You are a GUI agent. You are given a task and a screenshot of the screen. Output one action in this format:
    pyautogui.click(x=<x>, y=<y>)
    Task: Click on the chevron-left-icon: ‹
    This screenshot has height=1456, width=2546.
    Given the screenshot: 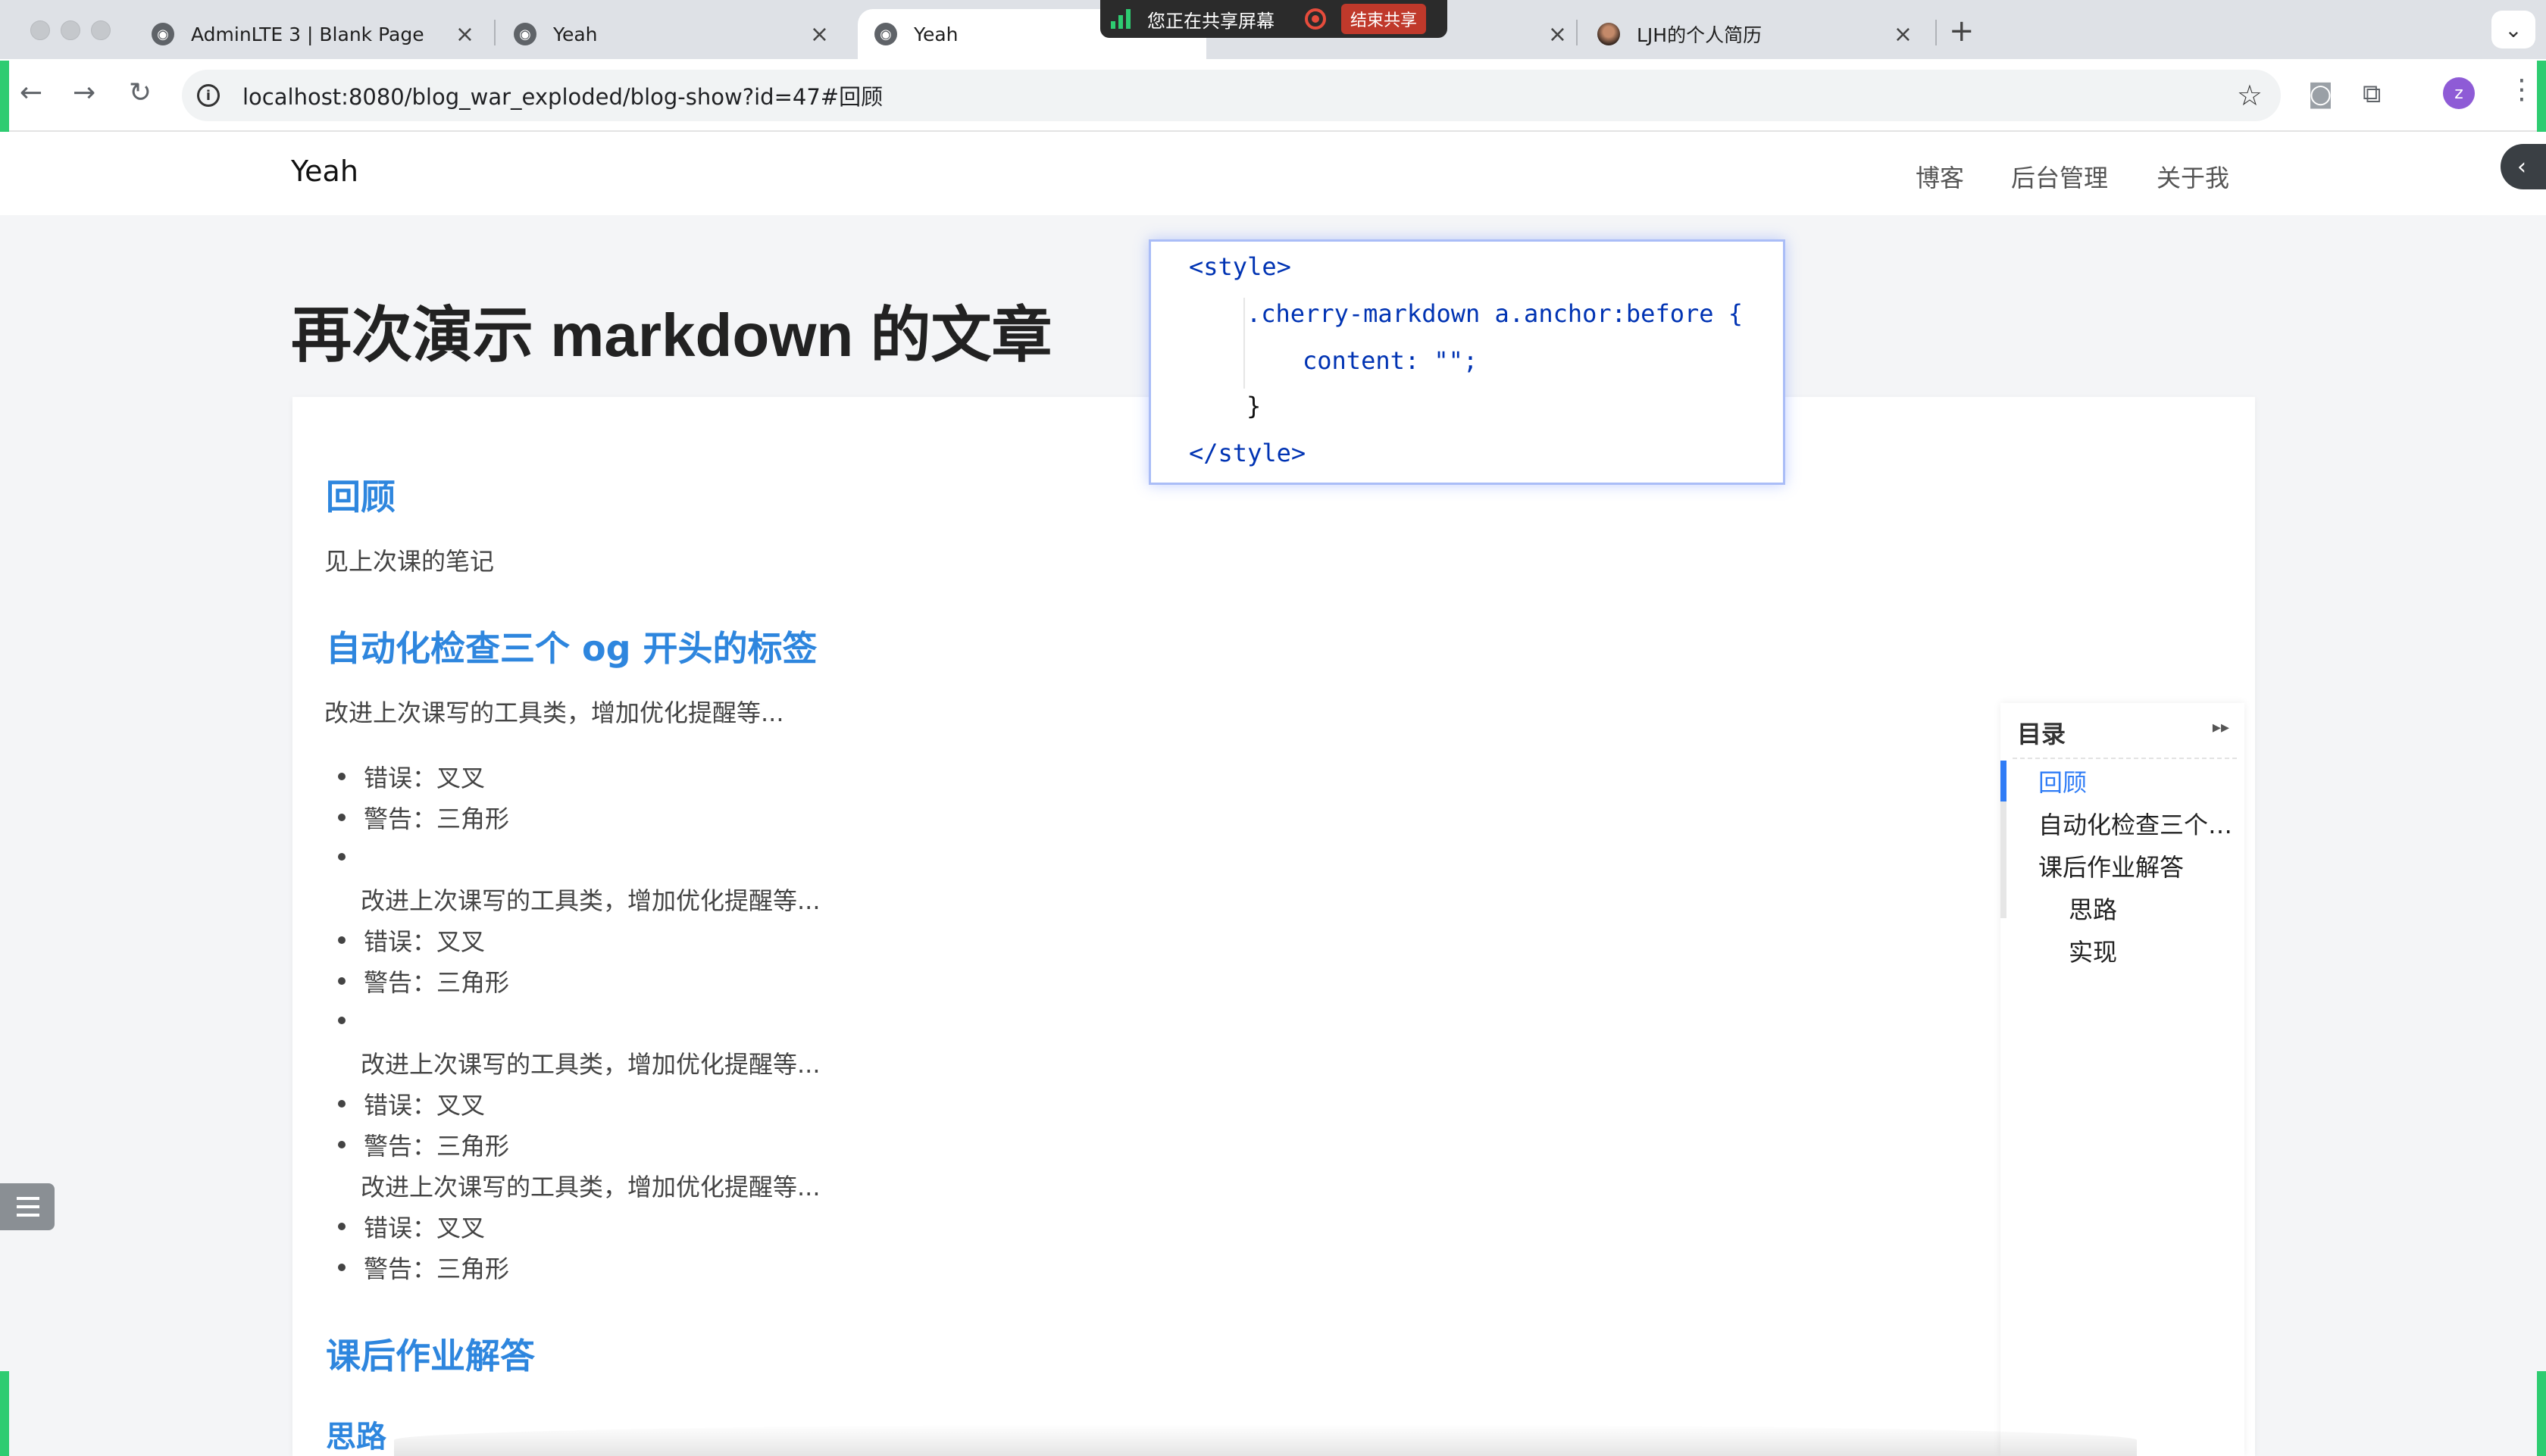 What is the action you would take?
    pyautogui.click(x=2521, y=166)
    